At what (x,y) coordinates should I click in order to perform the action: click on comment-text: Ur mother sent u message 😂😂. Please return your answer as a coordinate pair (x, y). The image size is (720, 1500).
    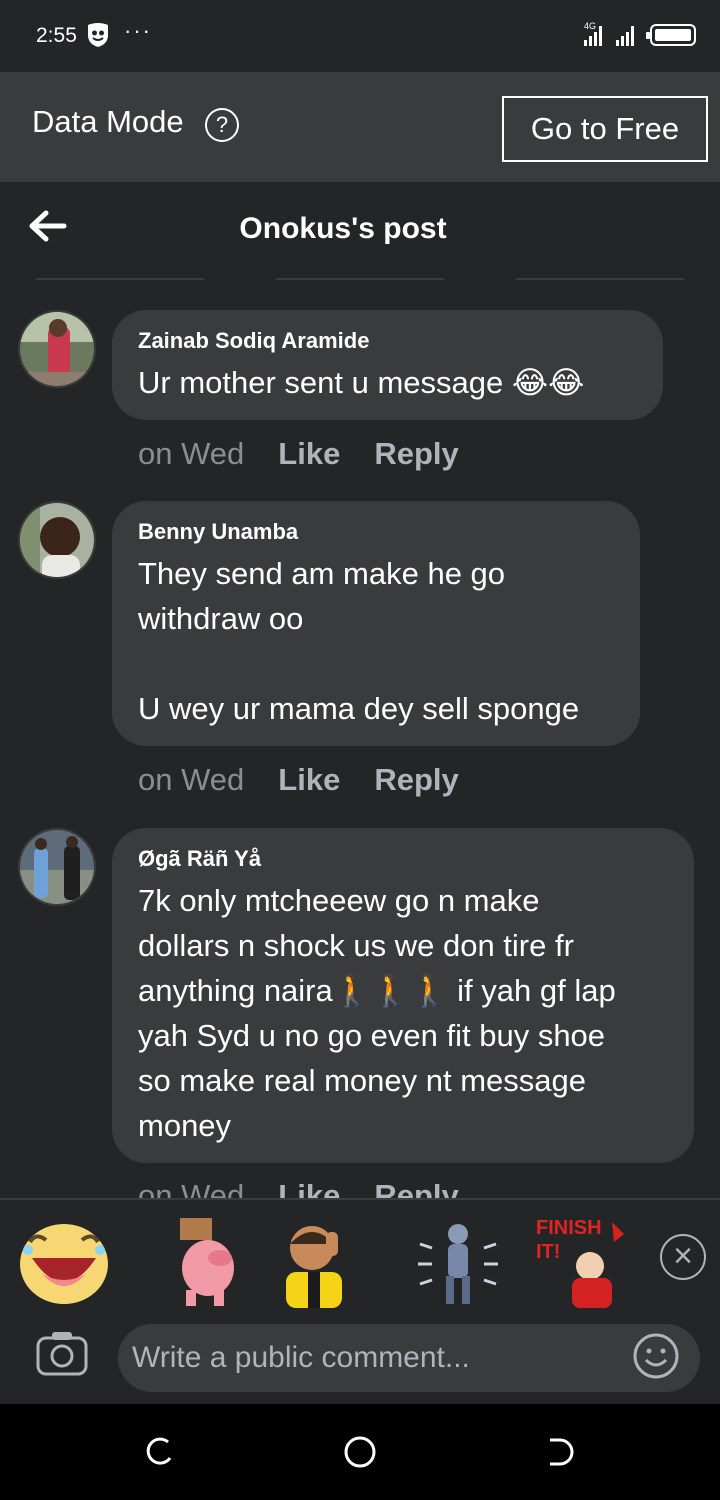
    Looking at the image, I should click on (361, 382).